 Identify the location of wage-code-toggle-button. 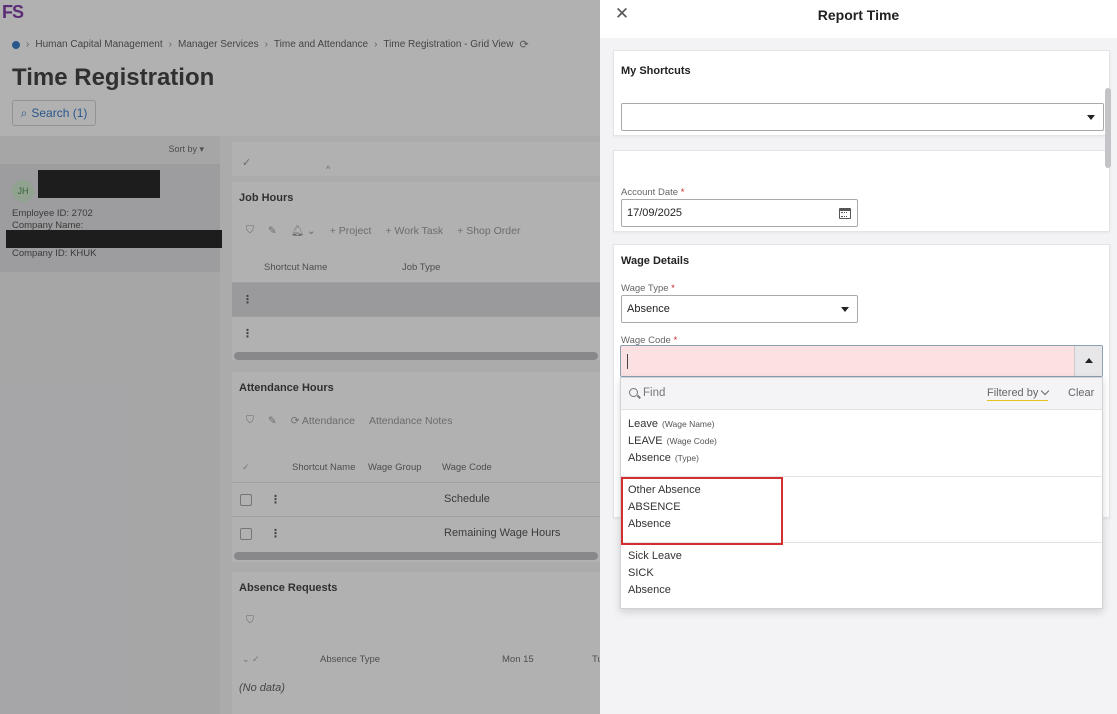
(1088, 361).